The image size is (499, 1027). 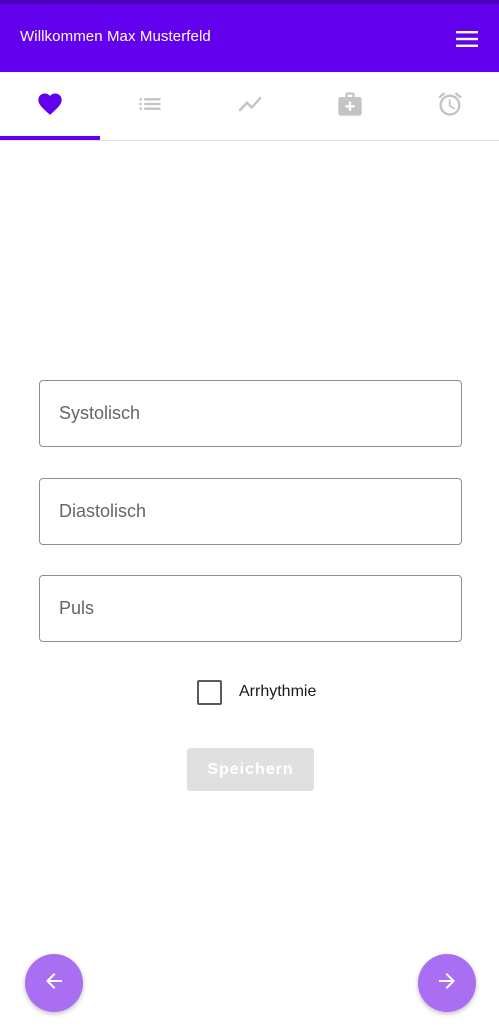 What do you see at coordinates (250, 769) in the screenshot?
I see `save-button: Speichern` at bounding box center [250, 769].